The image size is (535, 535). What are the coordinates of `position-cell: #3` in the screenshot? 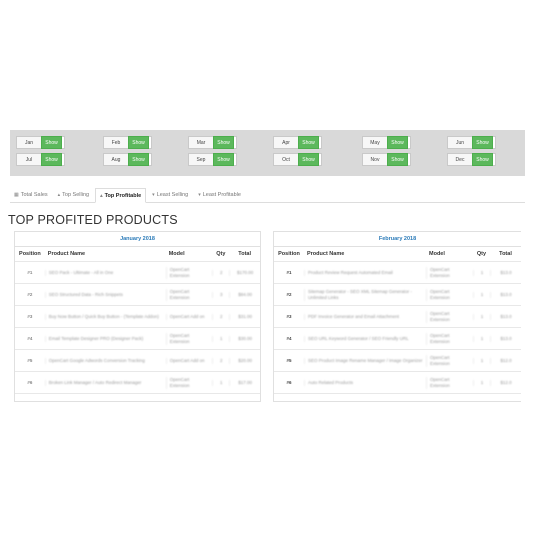 It's located at (30, 316).